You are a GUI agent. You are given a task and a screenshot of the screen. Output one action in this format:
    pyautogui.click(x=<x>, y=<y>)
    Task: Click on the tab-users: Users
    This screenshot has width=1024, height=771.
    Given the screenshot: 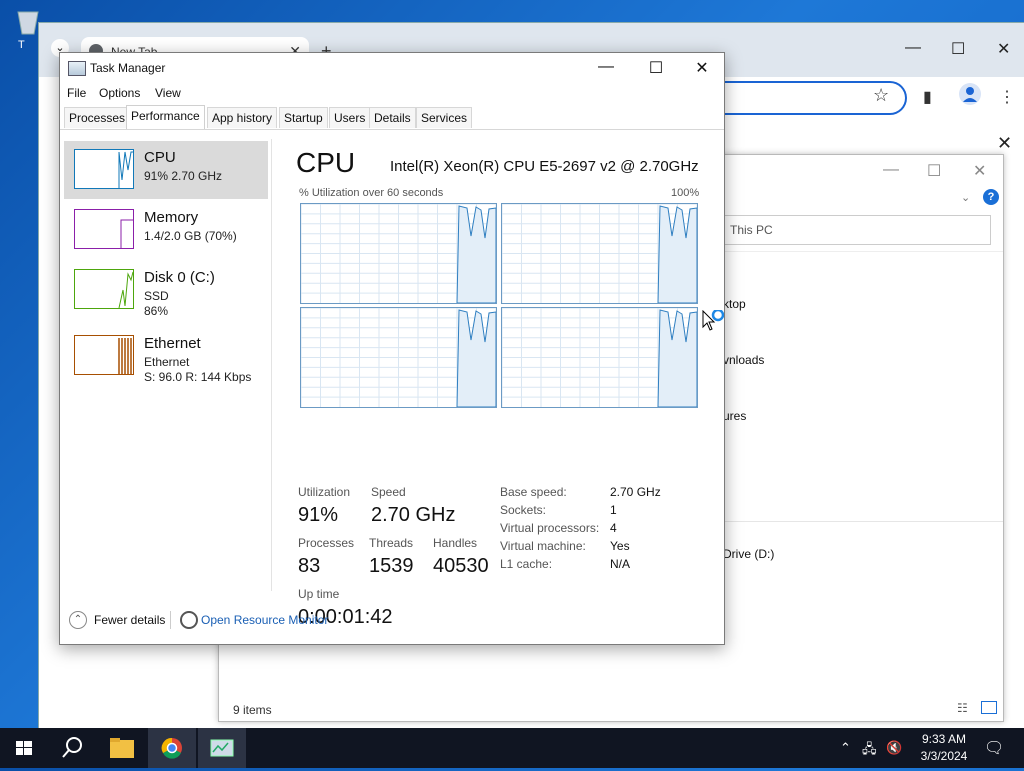 What is the action you would take?
    pyautogui.click(x=350, y=117)
    